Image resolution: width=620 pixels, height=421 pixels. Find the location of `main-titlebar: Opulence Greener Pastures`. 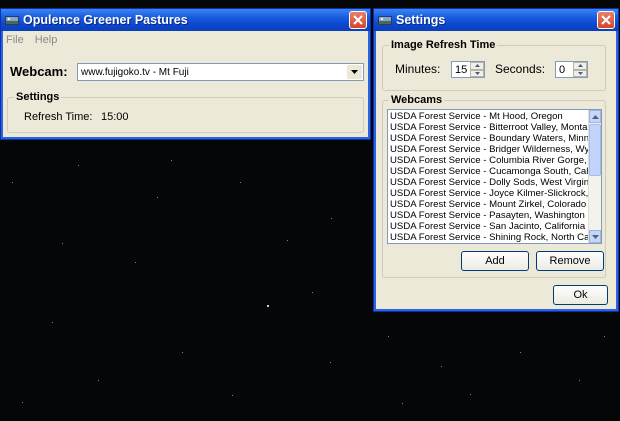

main-titlebar: Opulence Greener Pastures is located at coordinates (185, 20).